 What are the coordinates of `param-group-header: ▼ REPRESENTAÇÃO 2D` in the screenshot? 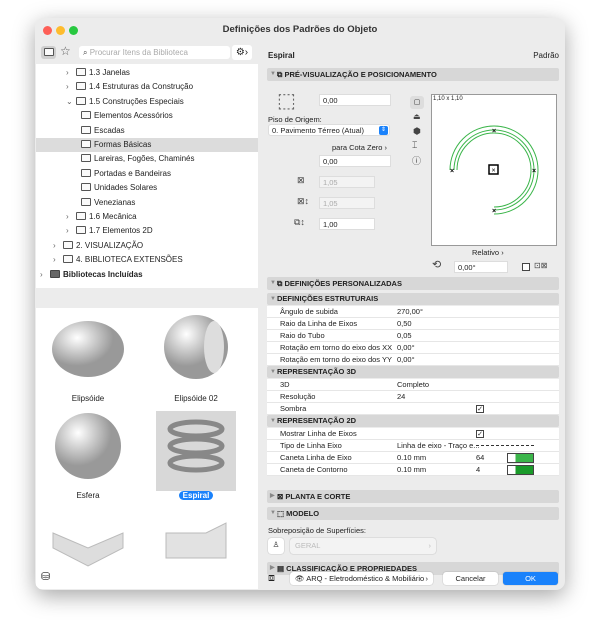 It's located at (413, 421).